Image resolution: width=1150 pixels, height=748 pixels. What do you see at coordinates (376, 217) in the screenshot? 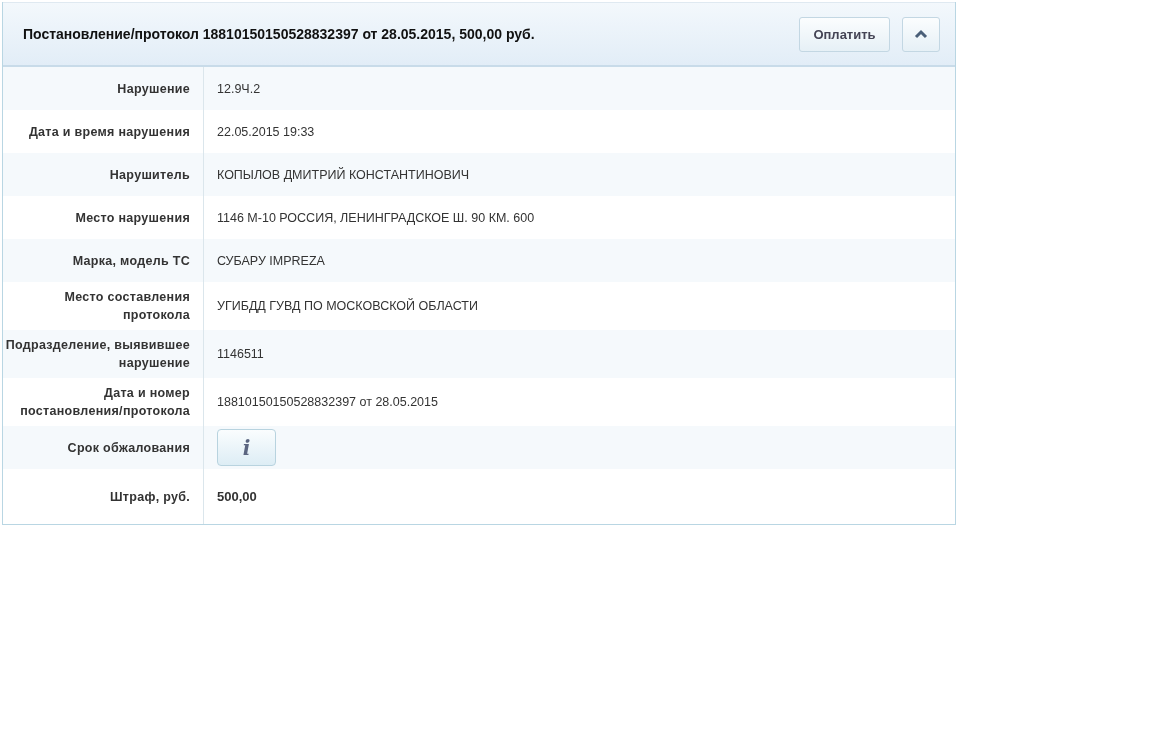
I see `field-value: 1146 М-10 РОССИЯ, ЛЕНИНГРАДСКОЕ Ш. 90 КМ. 600` at bounding box center [376, 217].